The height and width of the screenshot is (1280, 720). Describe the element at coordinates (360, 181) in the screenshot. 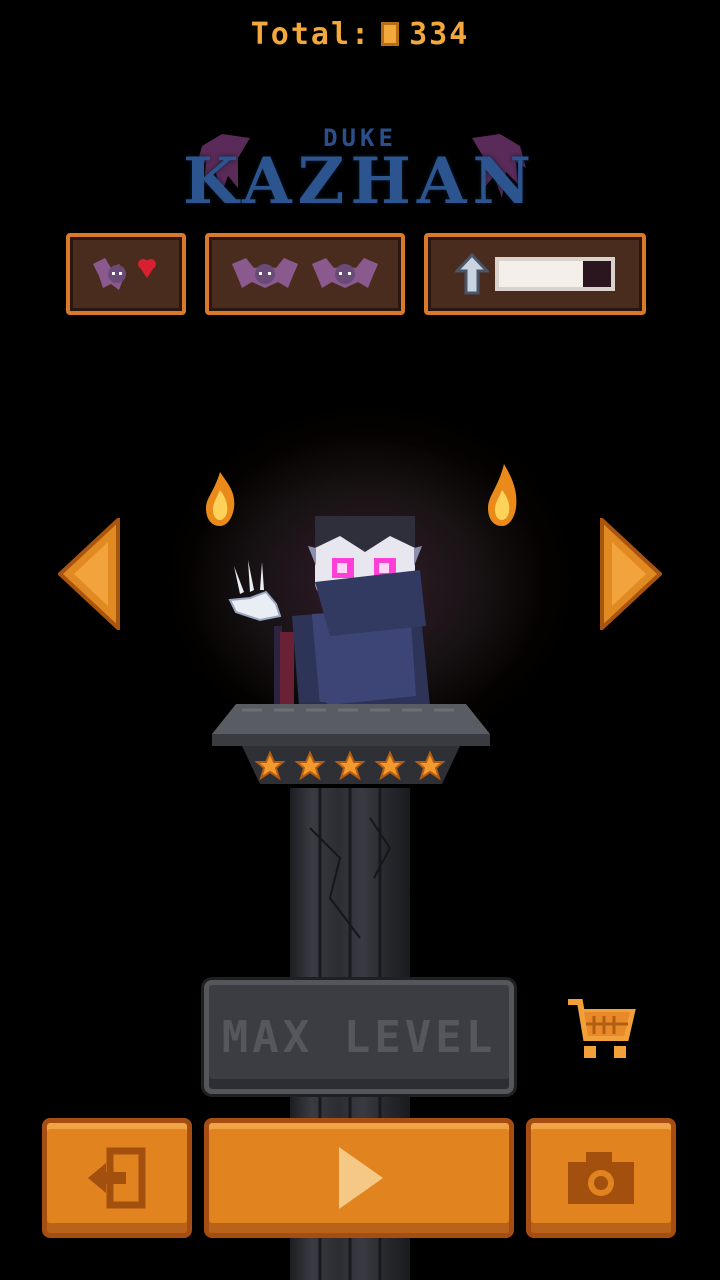

I see `title-name: KAZHAN` at that location.